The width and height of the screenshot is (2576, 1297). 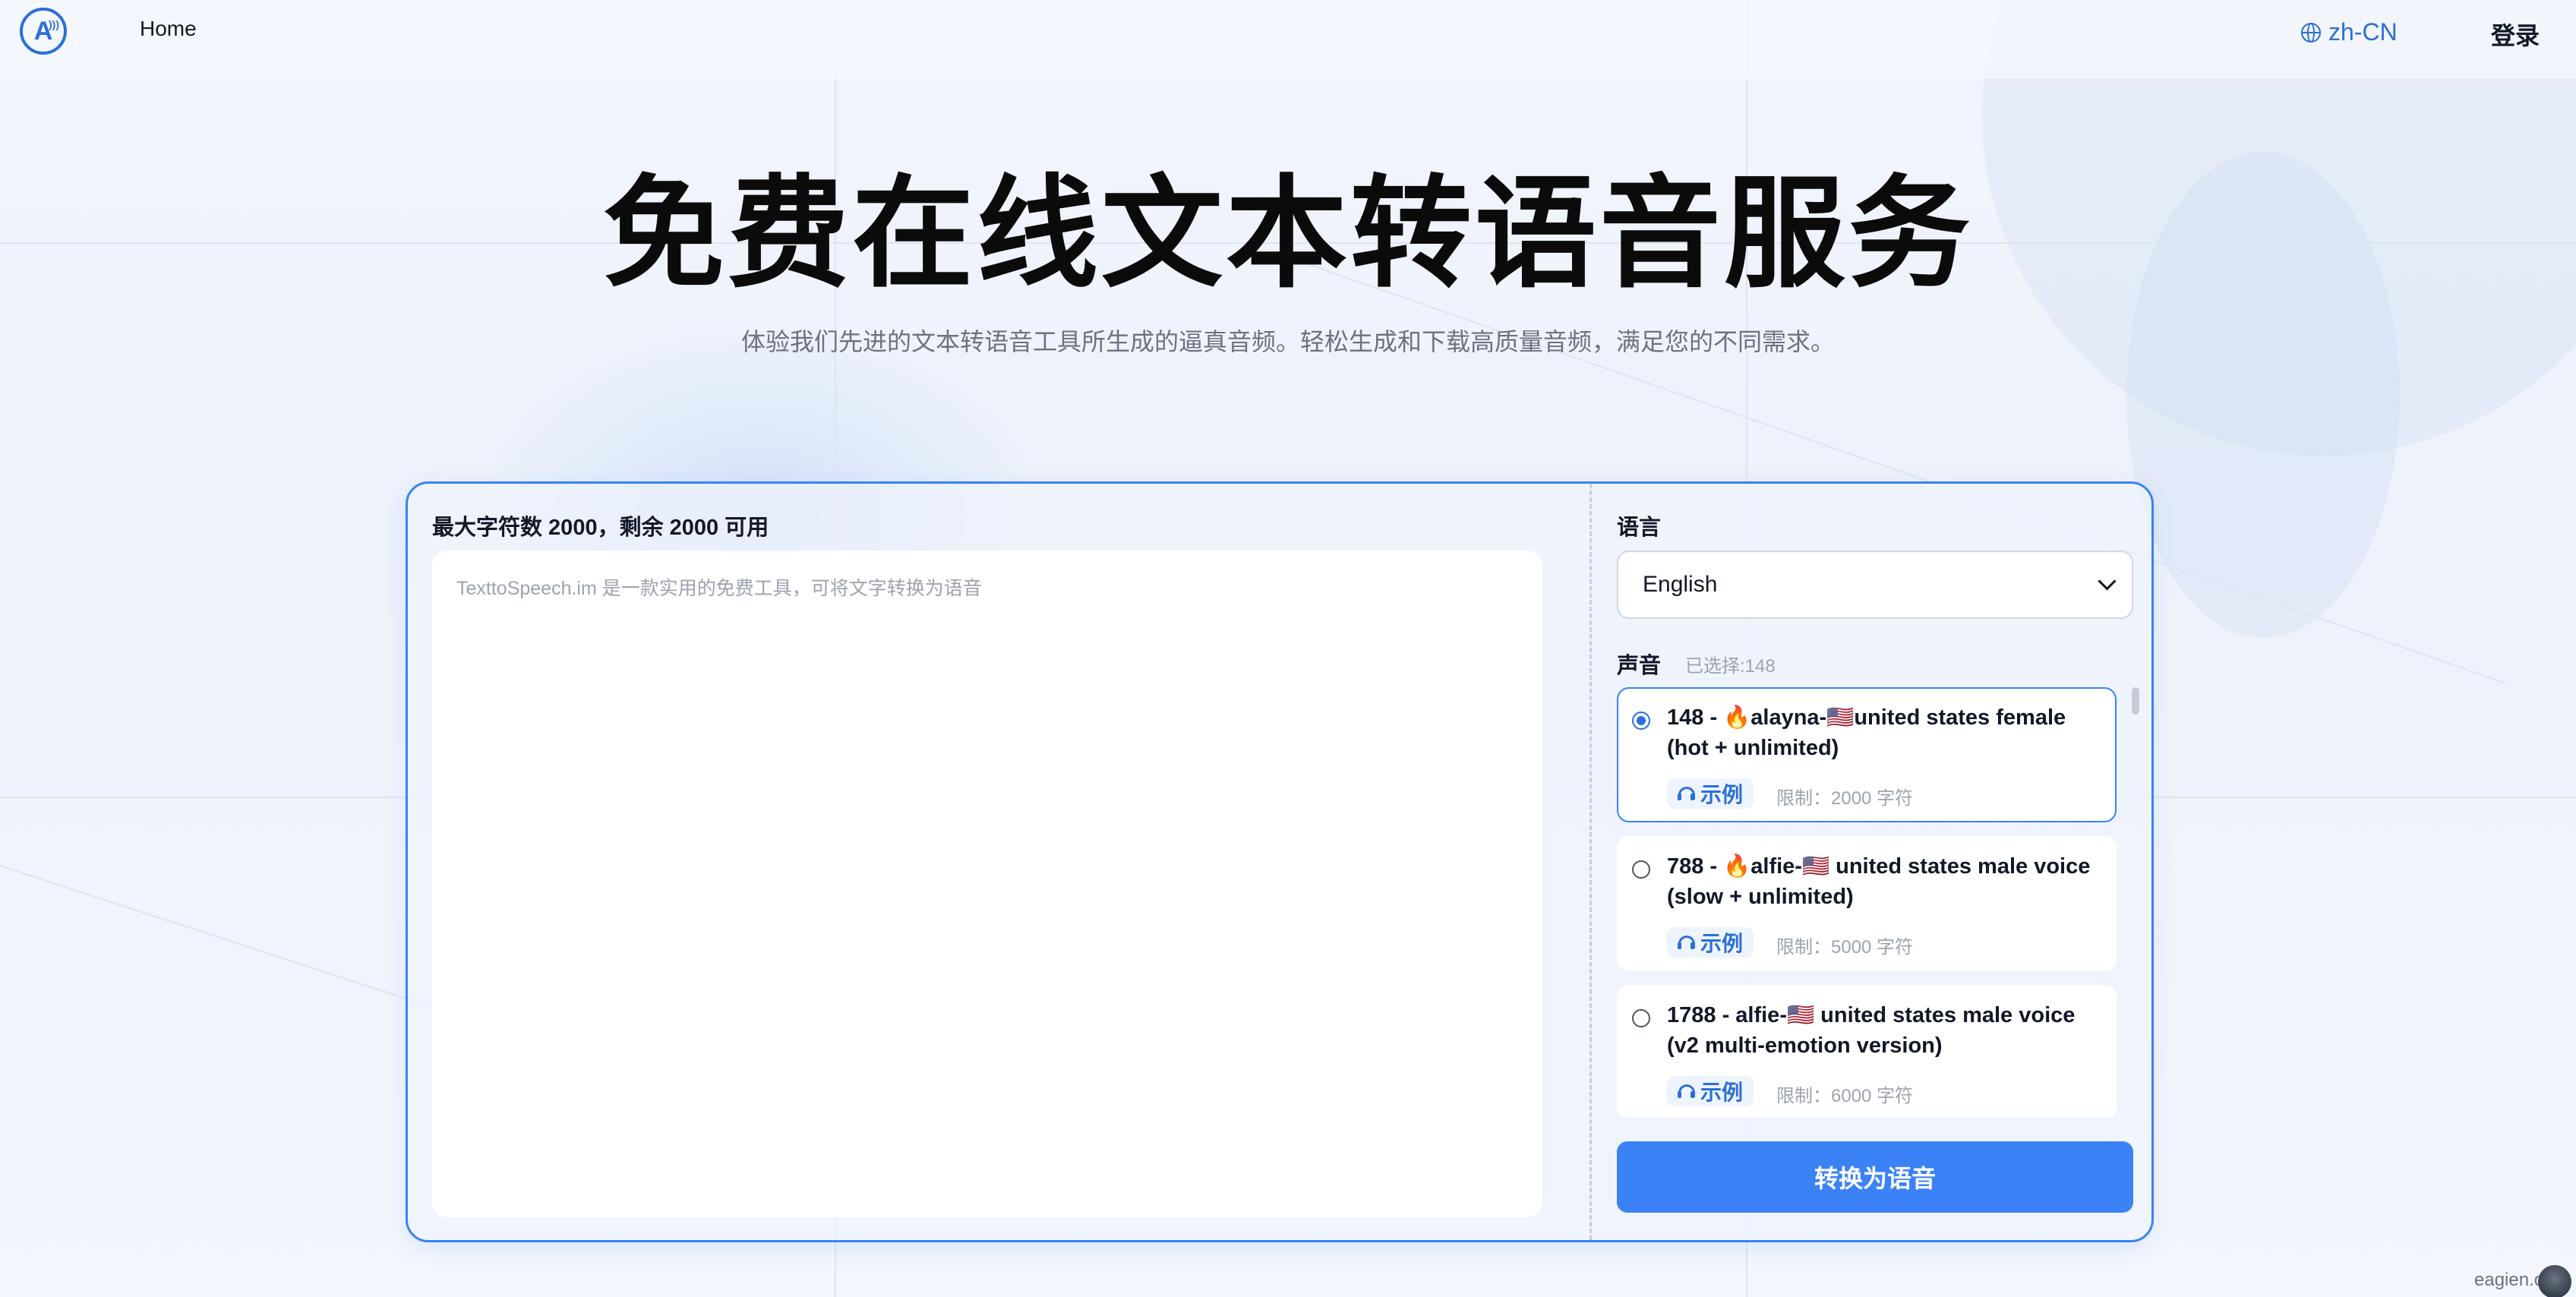 What do you see at coordinates (1639, 528) in the screenshot?
I see `language-label: 语言` at bounding box center [1639, 528].